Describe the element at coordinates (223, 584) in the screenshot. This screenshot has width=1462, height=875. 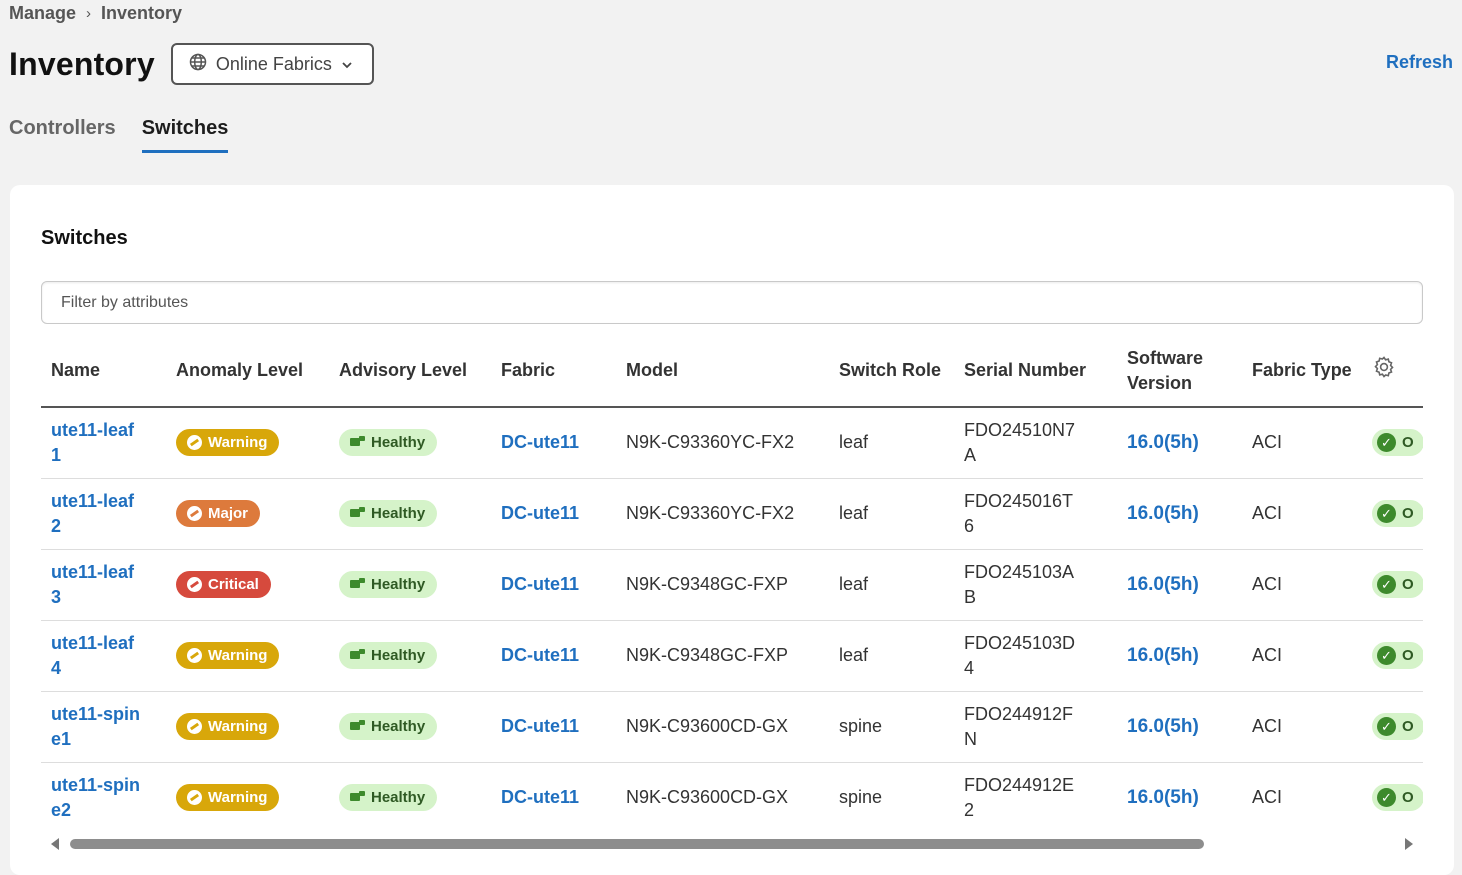
I see `anomaly-badge: Critical` at that location.